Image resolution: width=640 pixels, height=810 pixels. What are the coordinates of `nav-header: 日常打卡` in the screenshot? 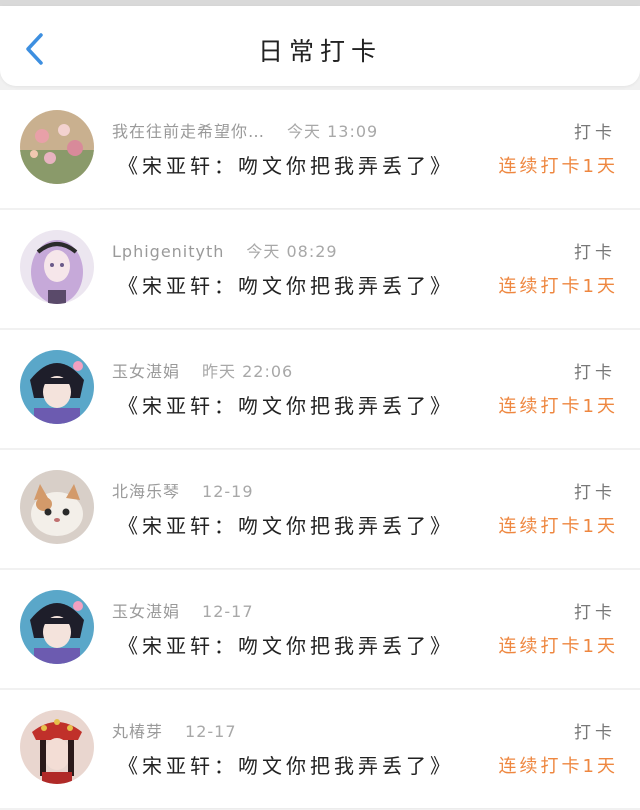 It's located at (320, 46).